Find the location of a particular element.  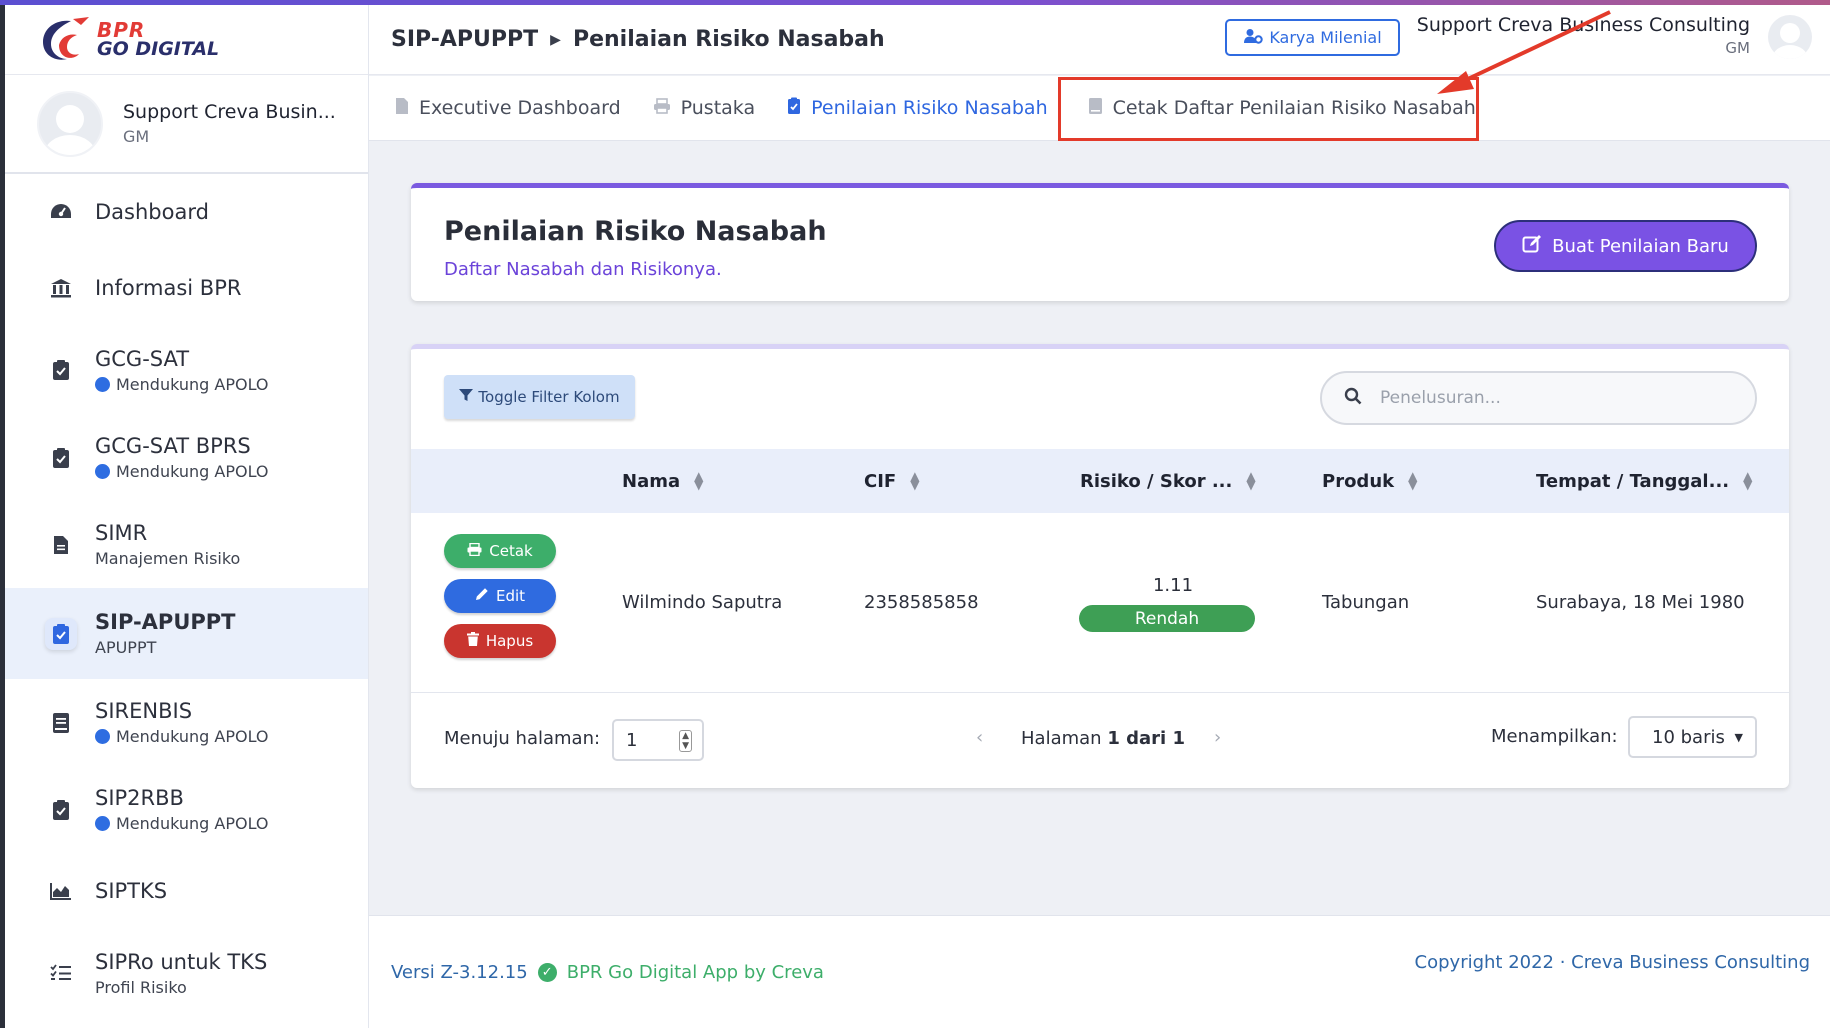

user-gear-icon is located at coordinates (1253, 38).